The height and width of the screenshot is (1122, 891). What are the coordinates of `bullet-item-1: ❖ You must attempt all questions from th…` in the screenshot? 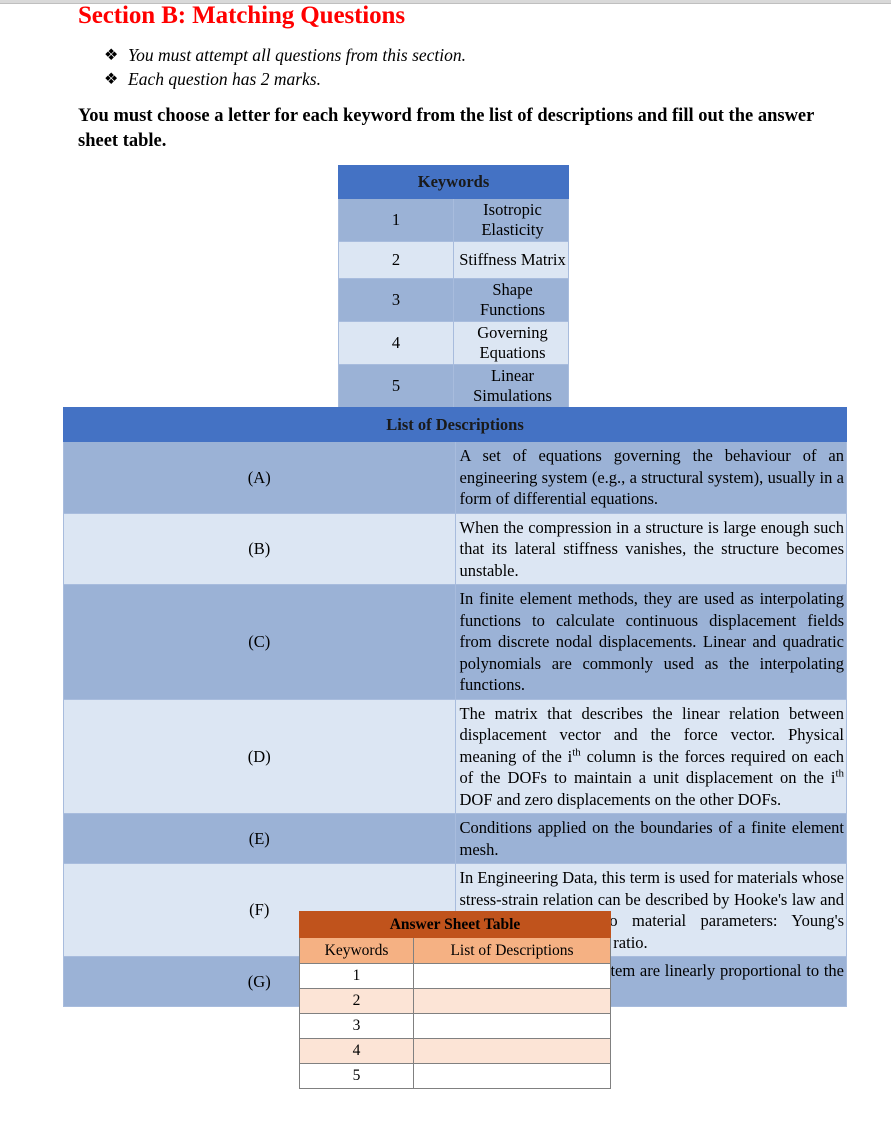 It's located at (454, 55).